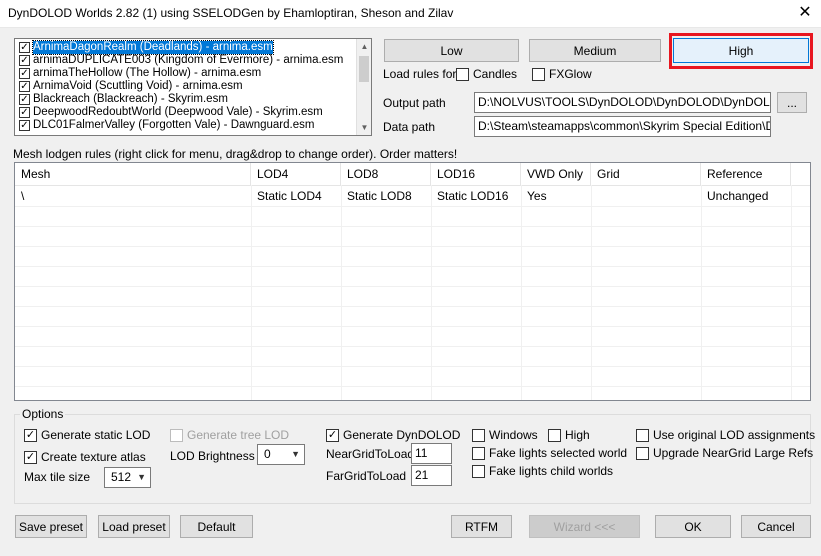 Image resolution: width=821 pixels, height=556 pixels. Describe the element at coordinates (724, 453) in the screenshot. I see `upgrade-neargrid-checkbox: Upgrade NearGrid Large Refs` at that location.